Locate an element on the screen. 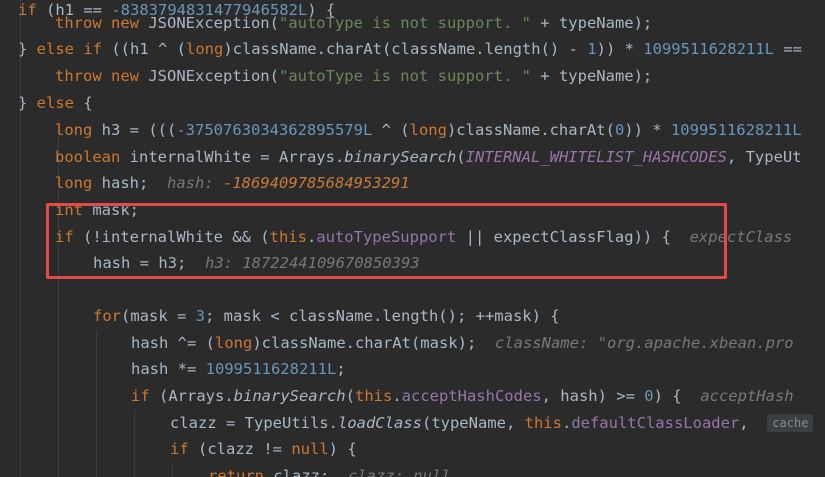 Image resolution: width=825 pixels, height=477 pixels. debug-inline-value: "org.apache.xbean.pro is located at coordinates (695, 343).